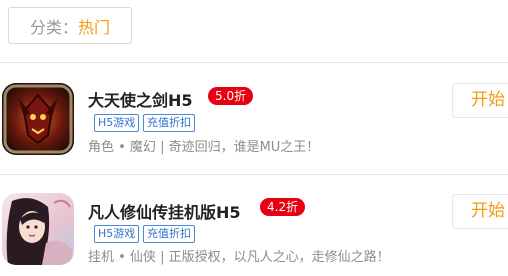 This screenshot has width=508, height=276. I want to click on category-filter-value: 热门, so click(94, 27).